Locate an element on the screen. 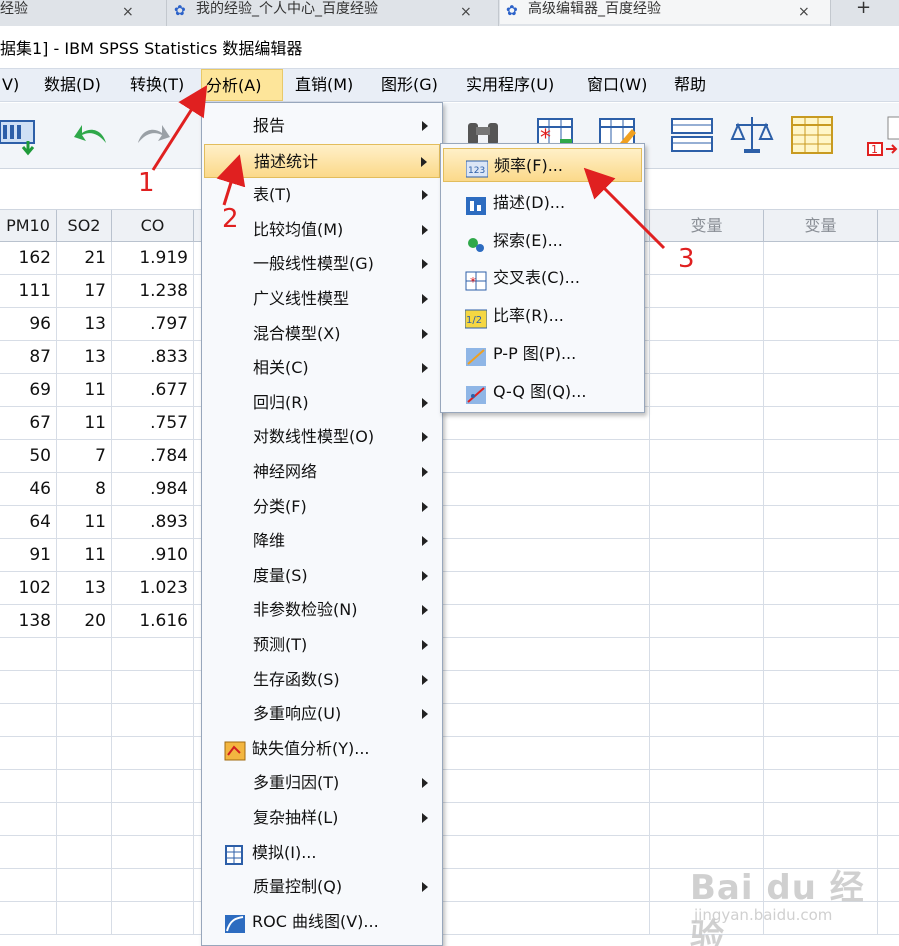 The width and height of the screenshot is (899, 946). analyze-menu-item: 复杂抽样(L) is located at coordinates (322, 818).